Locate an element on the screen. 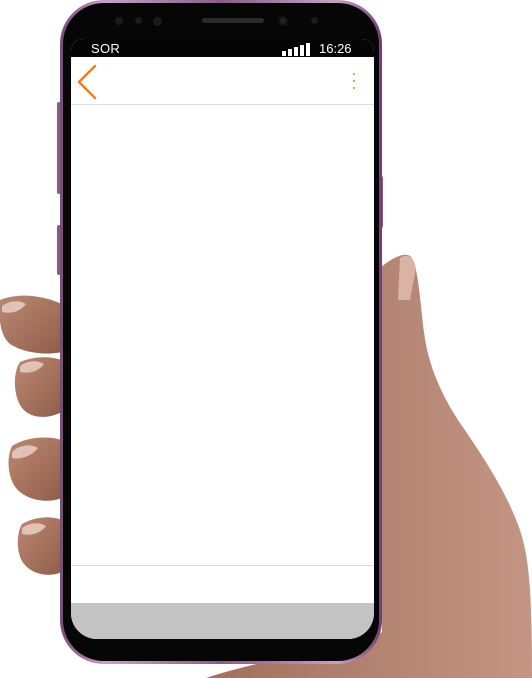 This screenshot has height=678, width=532. overflow-menu-button is located at coordinates (354, 82).